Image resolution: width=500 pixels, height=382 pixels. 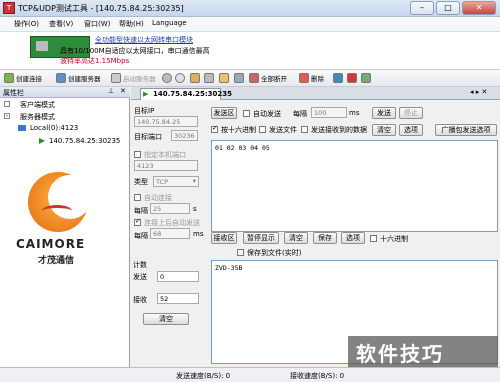 What do you see at coordinates (170, 208) in the screenshot?
I see `auto-connect-interval-field: 25` at bounding box center [170, 208].